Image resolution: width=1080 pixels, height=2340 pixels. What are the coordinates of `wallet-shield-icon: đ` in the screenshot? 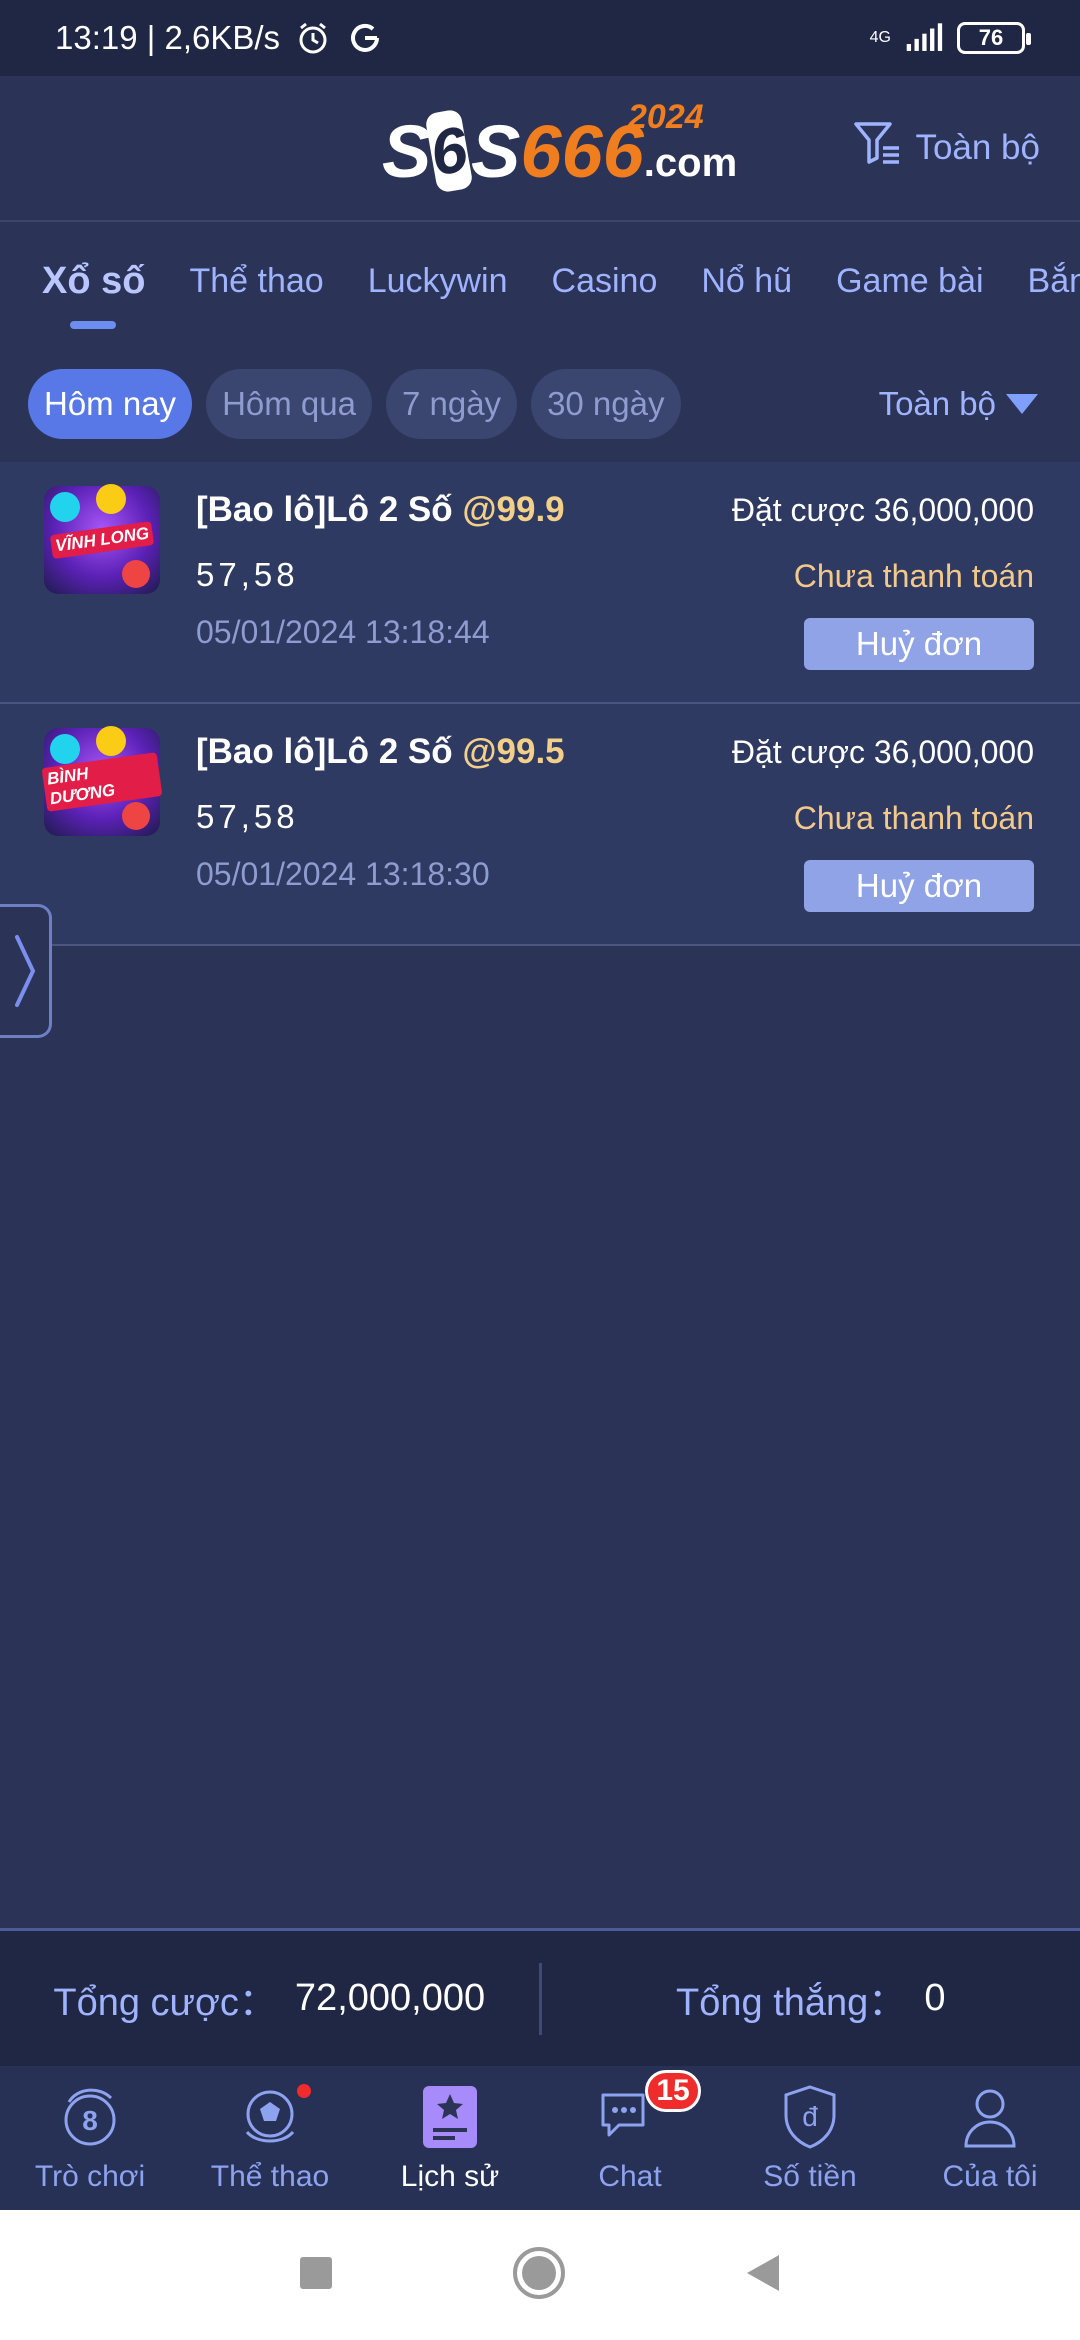 It's located at (810, 2117).